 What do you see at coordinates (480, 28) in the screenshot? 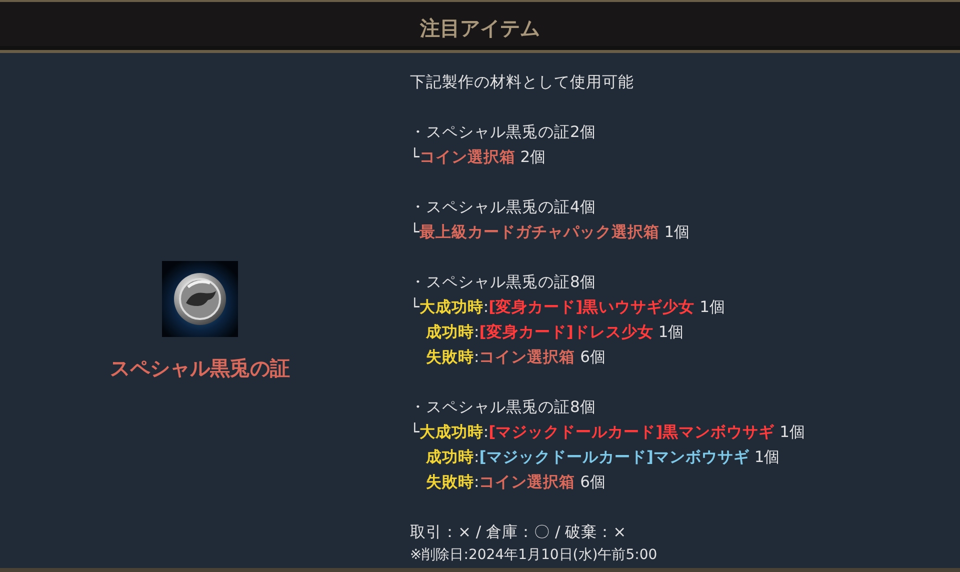
I see `section-title: 注目アイテム` at bounding box center [480, 28].